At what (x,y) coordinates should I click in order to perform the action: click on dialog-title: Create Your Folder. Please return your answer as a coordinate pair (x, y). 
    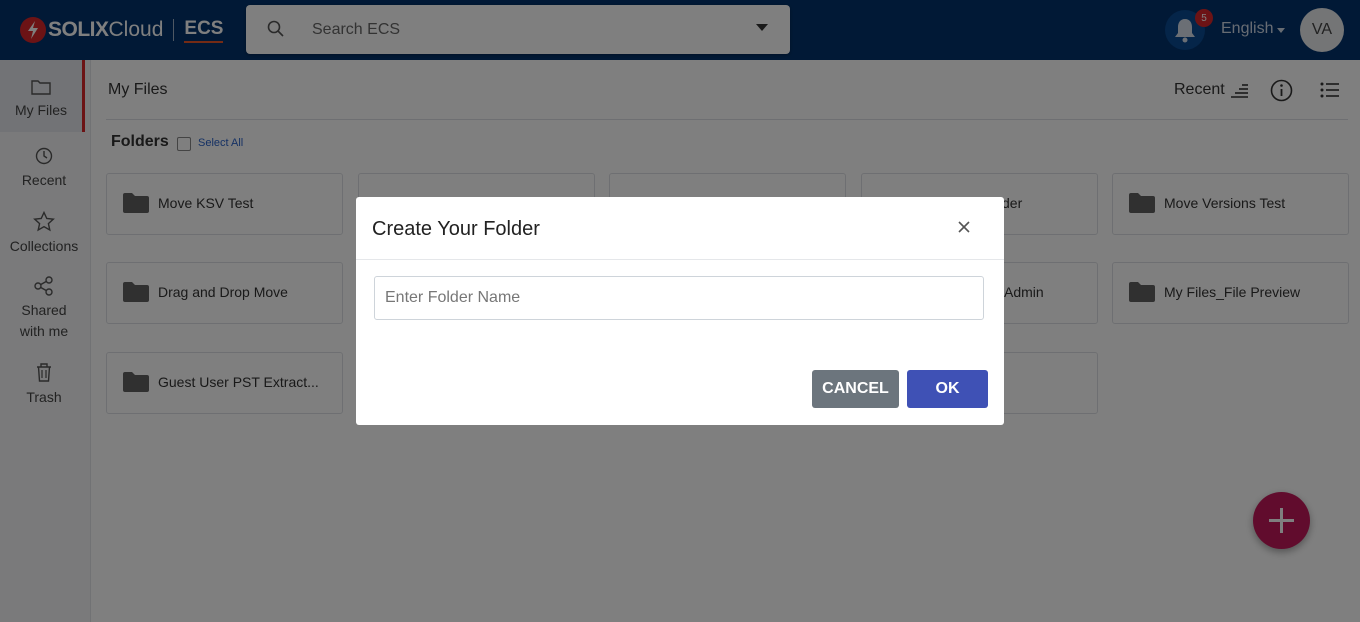
    Looking at the image, I should click on (456, 229).